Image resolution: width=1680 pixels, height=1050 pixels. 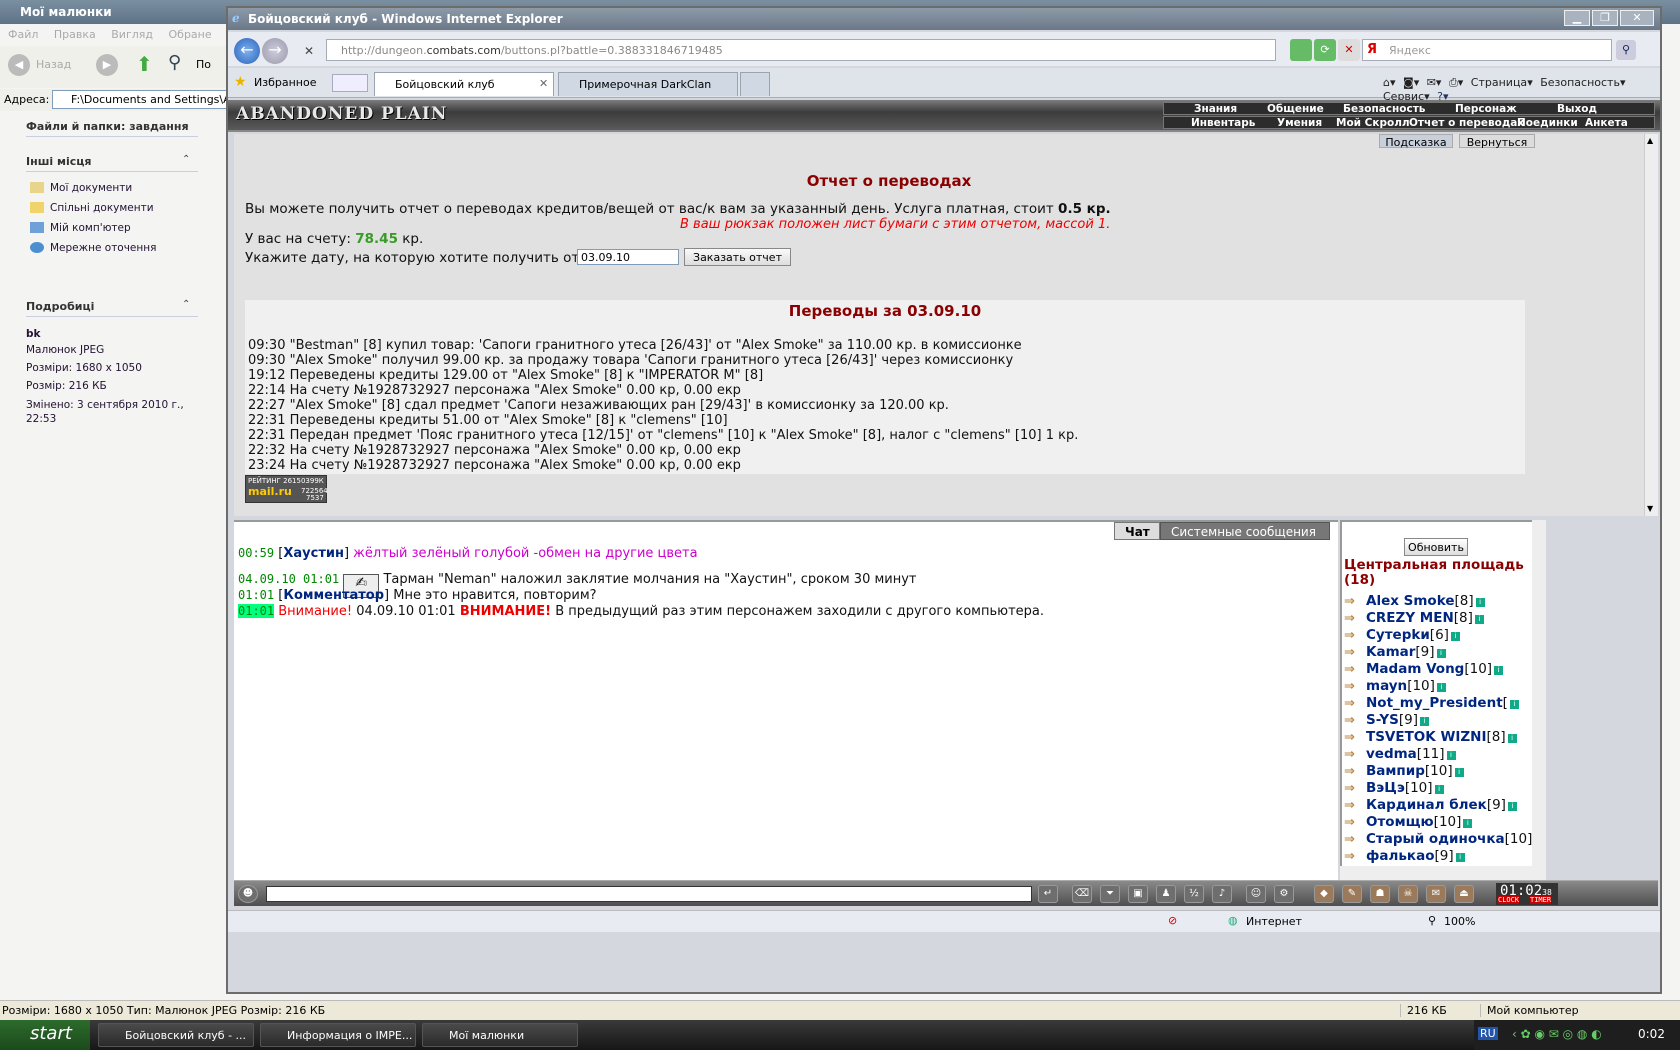 What do you see at coordinates (464, 84) in the screenshot?
I see `tab-fight-club: Бойцовский клуб ✕` at bounding box center [464, 84].